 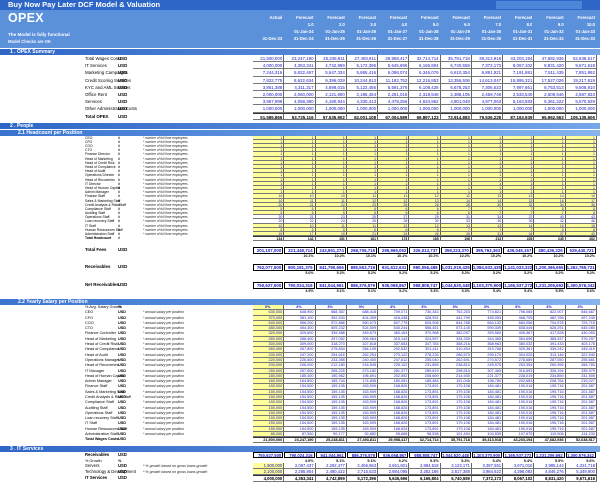 I want to click on cell: 69,897,123, so click(x=425, y=116).